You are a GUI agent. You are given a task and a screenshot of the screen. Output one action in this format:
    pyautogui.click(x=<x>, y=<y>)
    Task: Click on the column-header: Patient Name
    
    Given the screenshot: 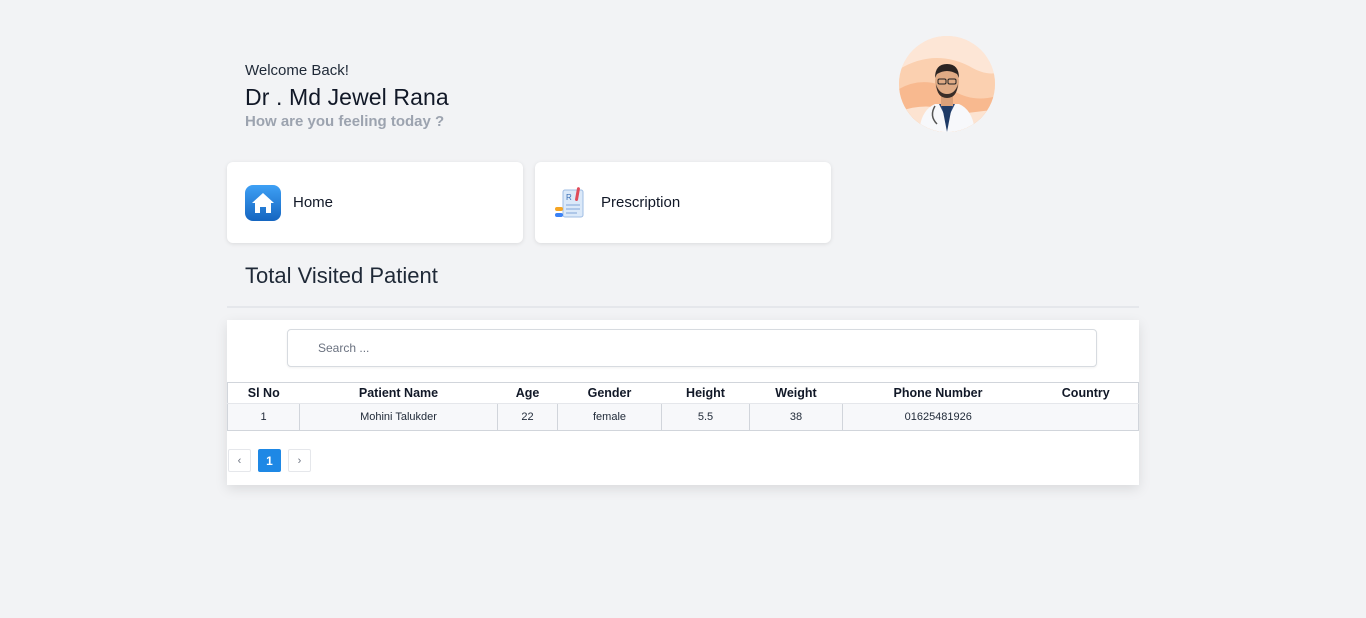 What is the action you would take?
    pyautogui.click(x=399, y=393)
    